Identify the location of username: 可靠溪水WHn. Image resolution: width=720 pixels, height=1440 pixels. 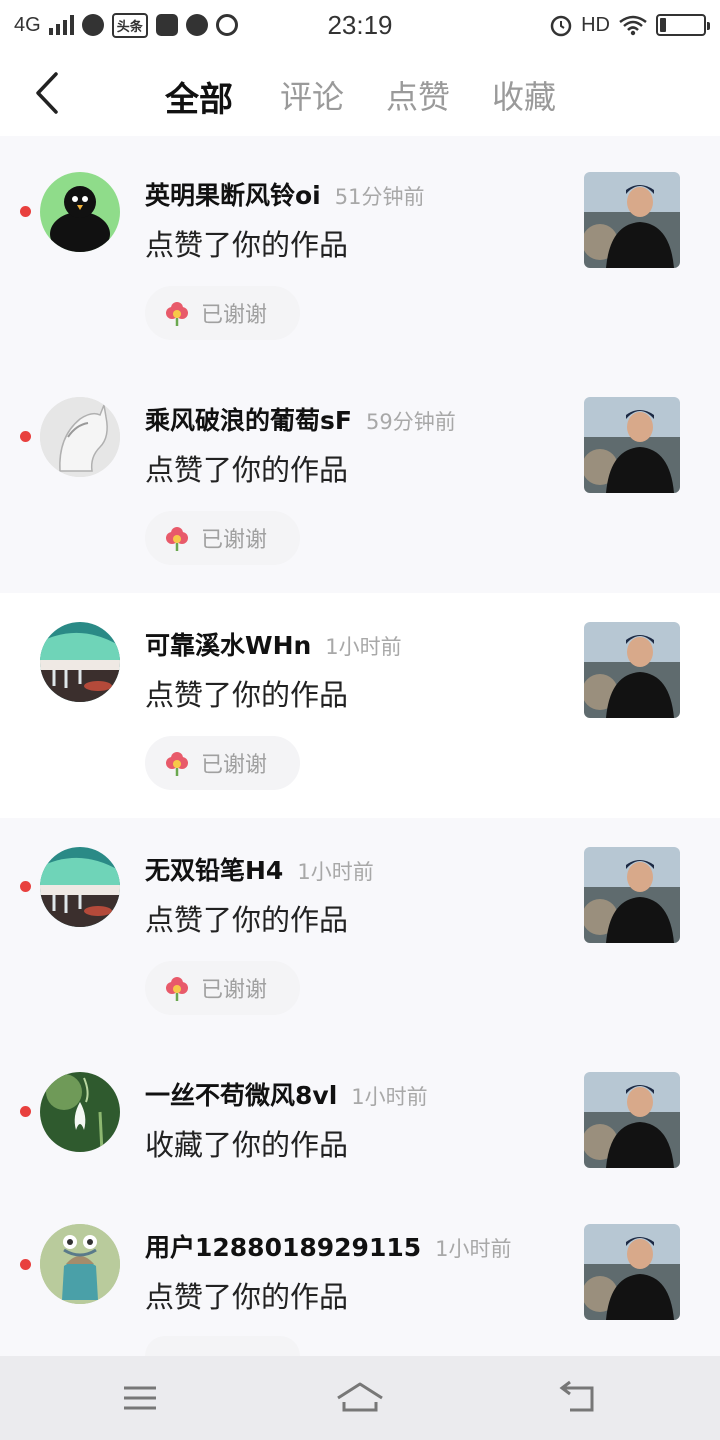
(228, 644).